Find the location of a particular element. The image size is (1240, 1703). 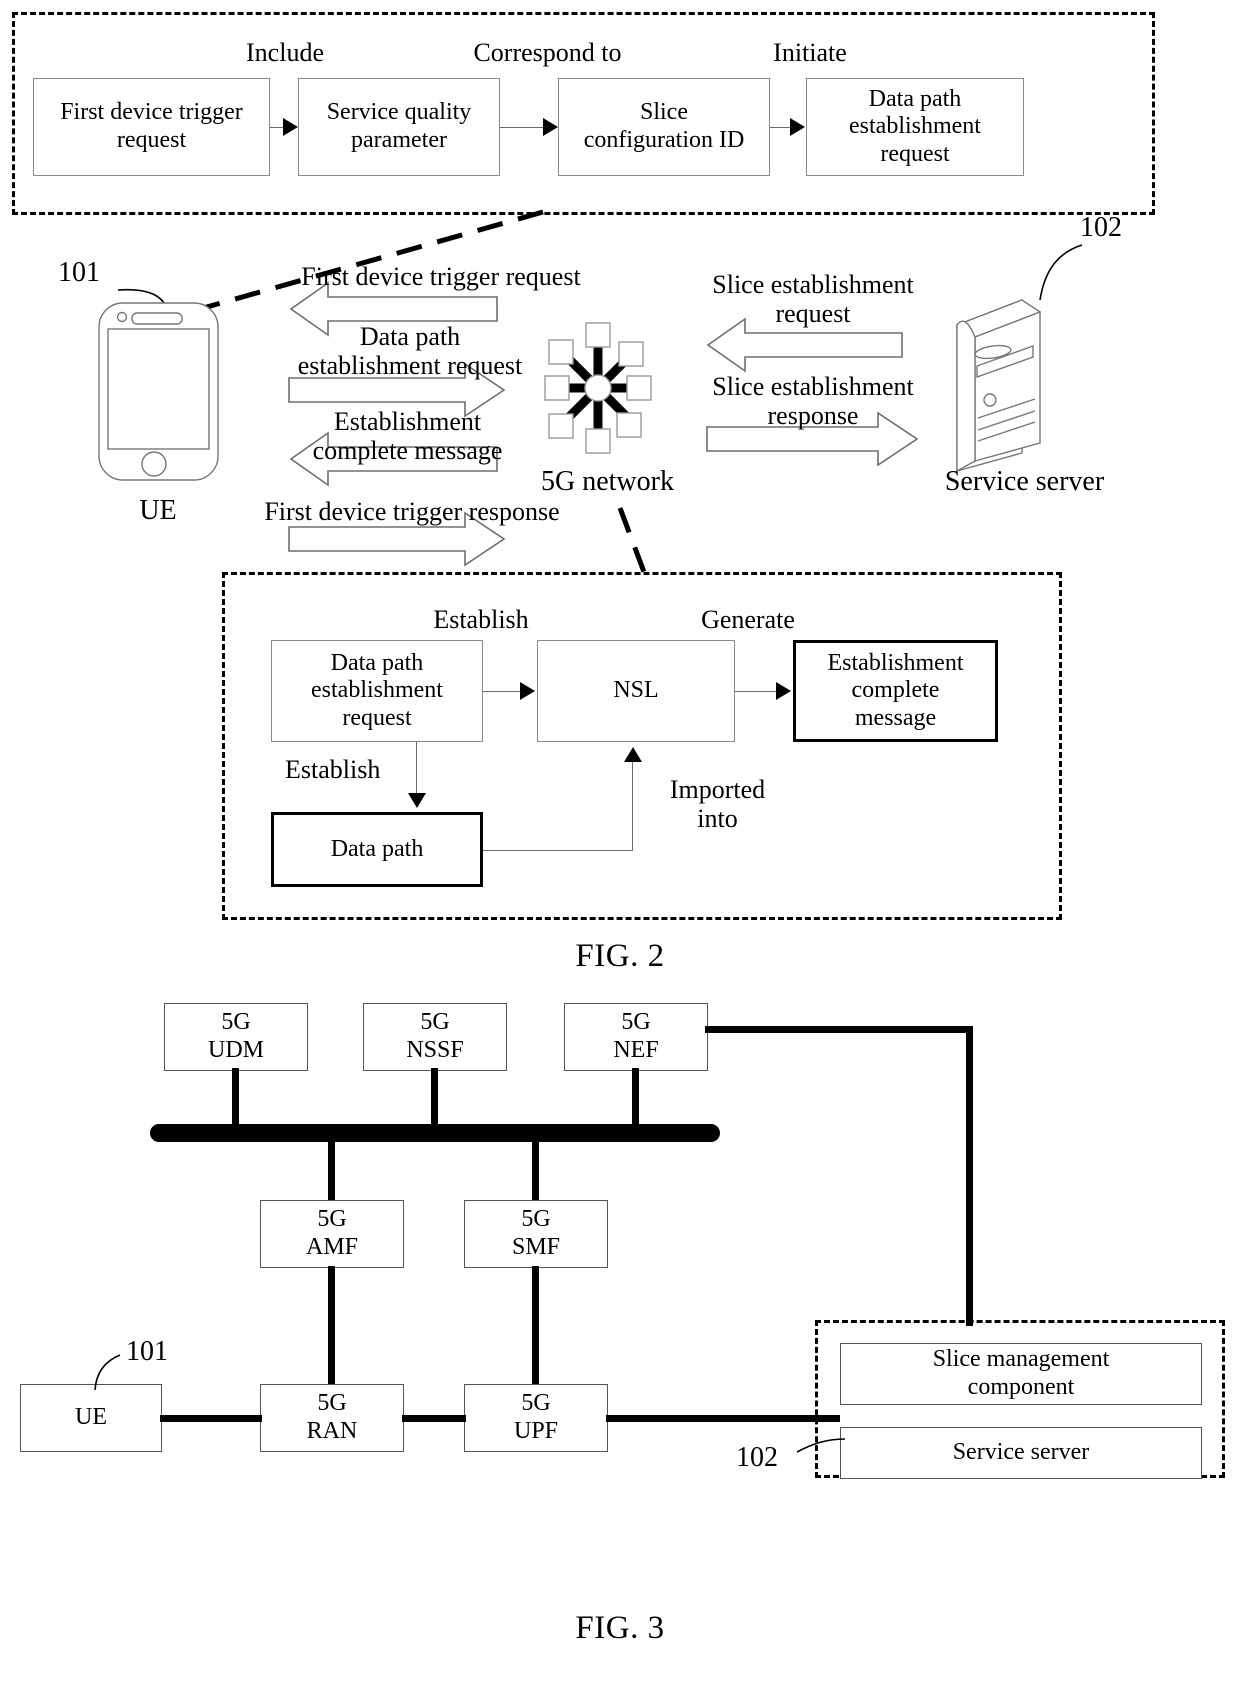

fig3-ref-numeral-102: 102 is located at coordinates (757, 1457).